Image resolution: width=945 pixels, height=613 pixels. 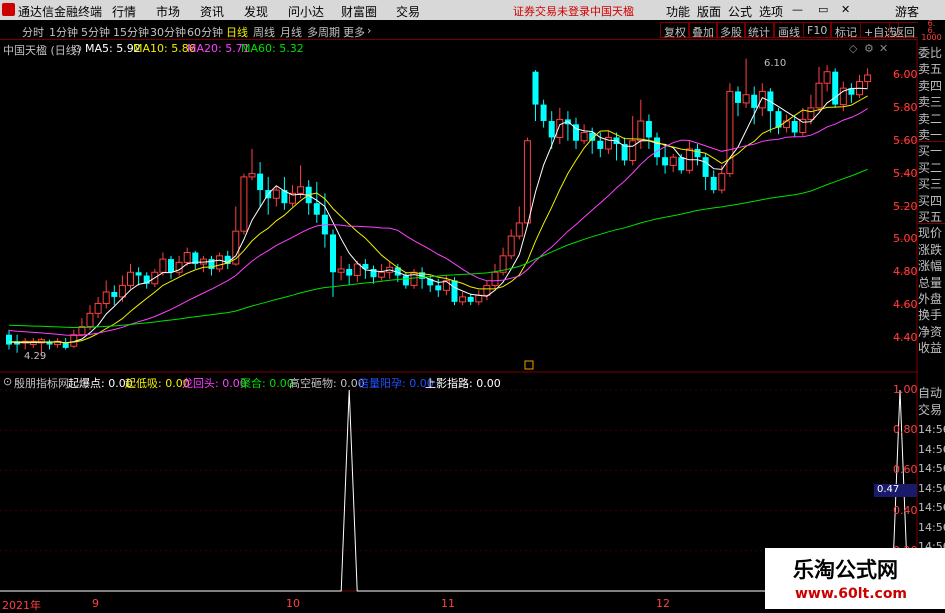 I want to click on quote-item-15: 外盘, so click(x=931, y=298).